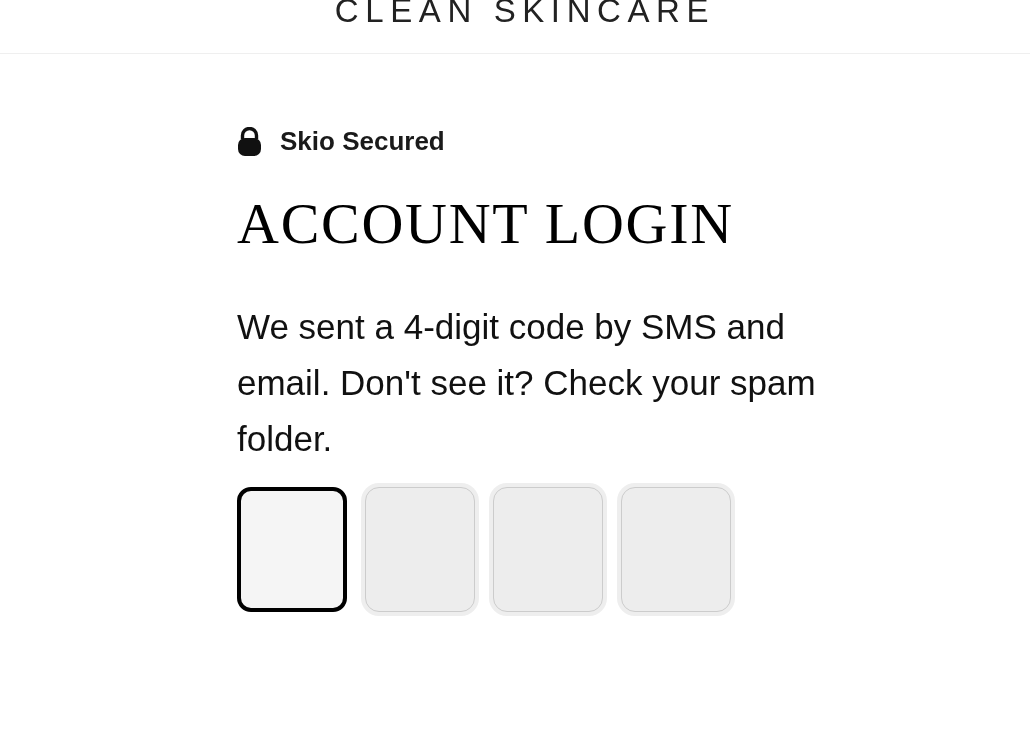 This screenshot has height=730, width=1030. What do you see at coordinates (362, 141) in the screenshot?
I see `security-label: Skio Secured` at bounding box center [362, 141].